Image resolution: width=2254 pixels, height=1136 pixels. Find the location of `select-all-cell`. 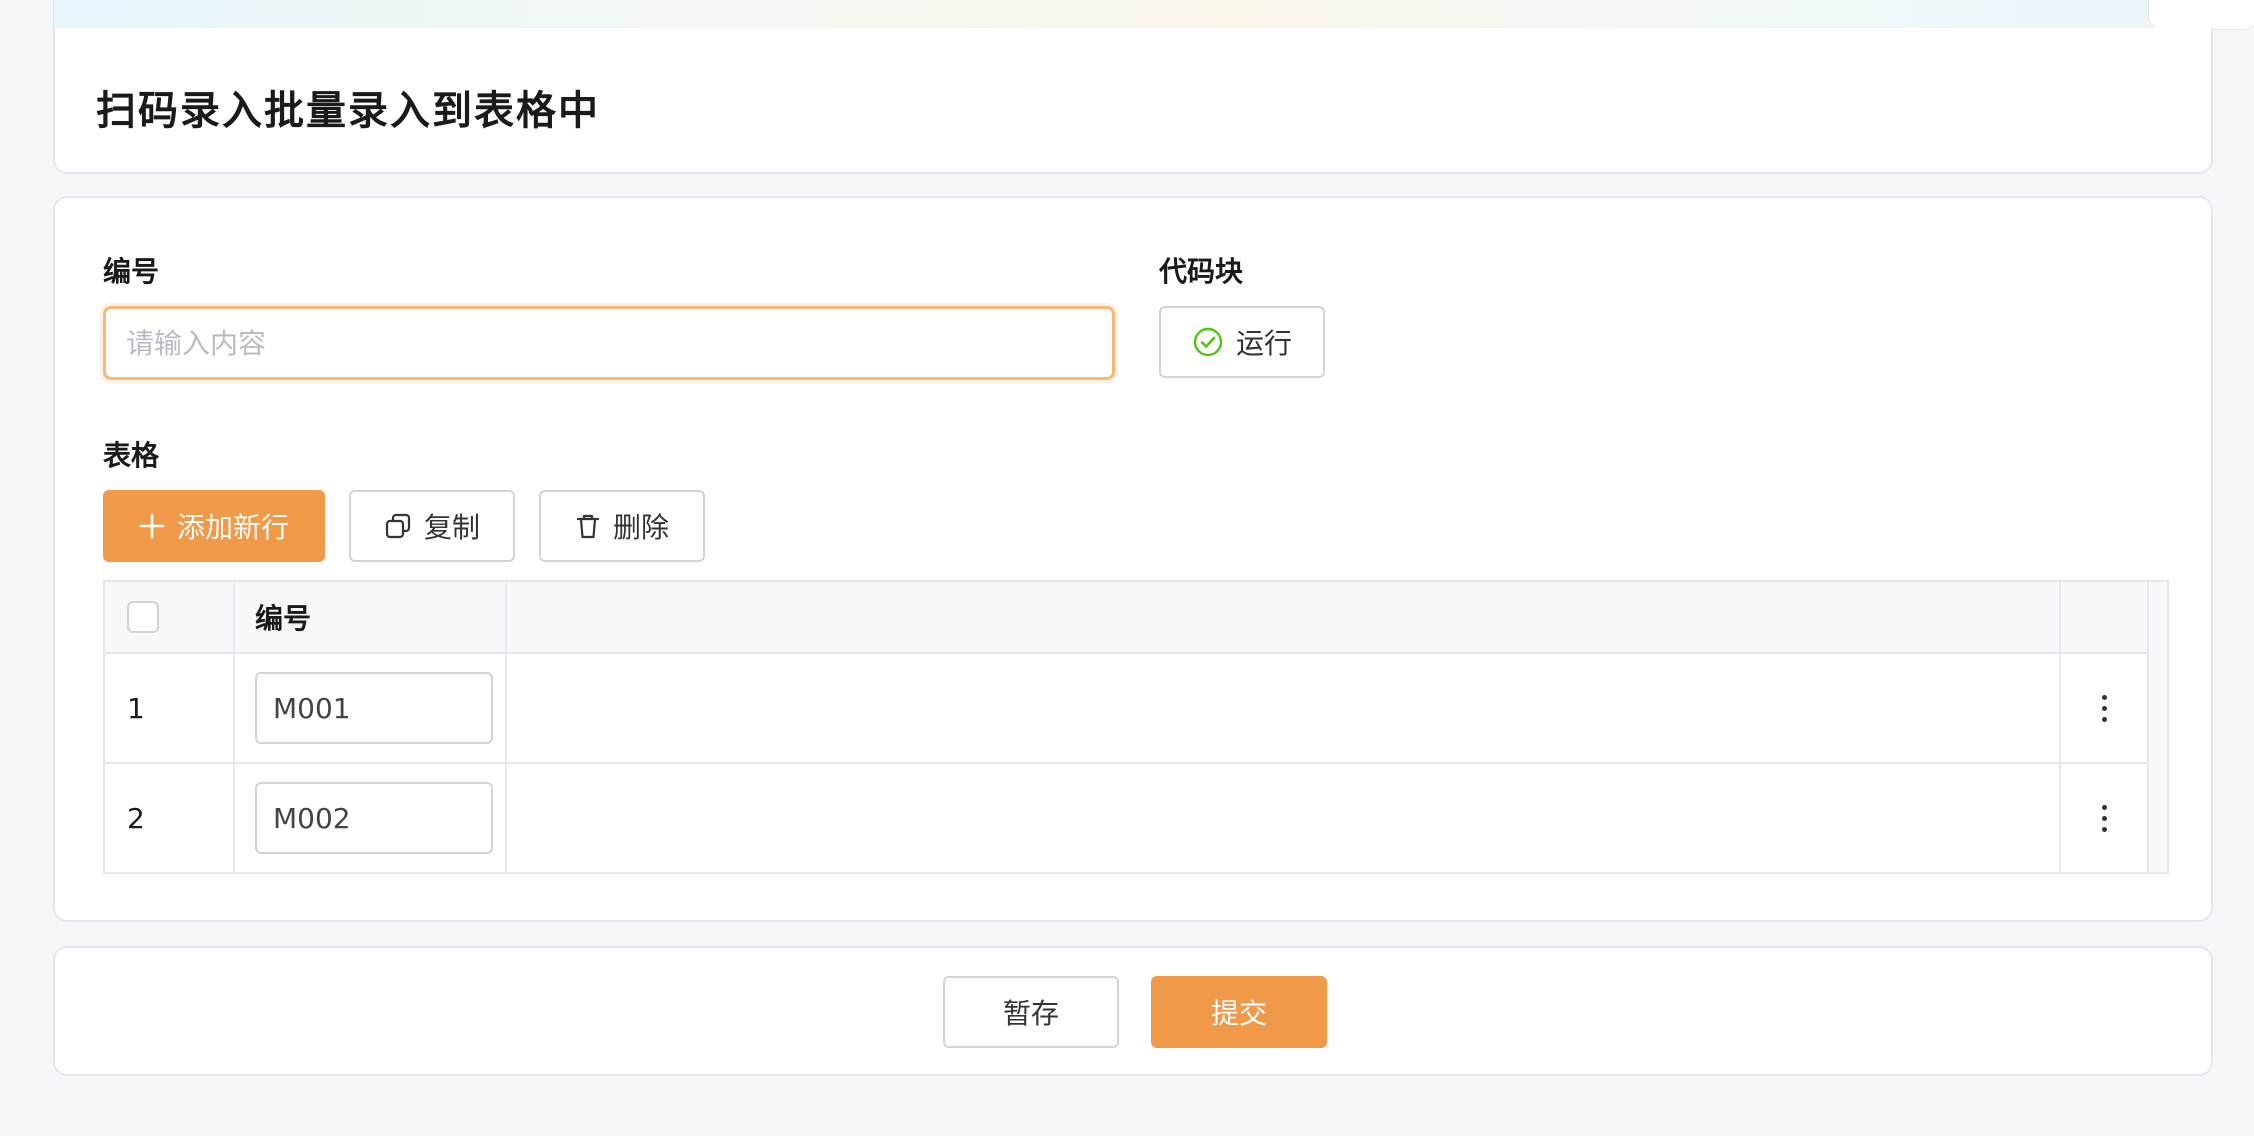

select-all-cell is located at coordinates (170, 617).